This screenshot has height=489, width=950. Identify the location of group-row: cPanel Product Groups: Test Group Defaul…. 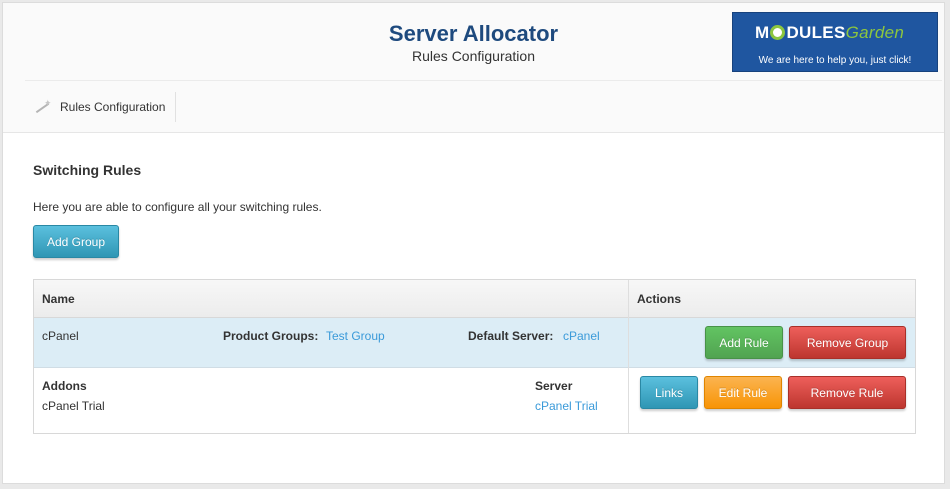
(474, 343).